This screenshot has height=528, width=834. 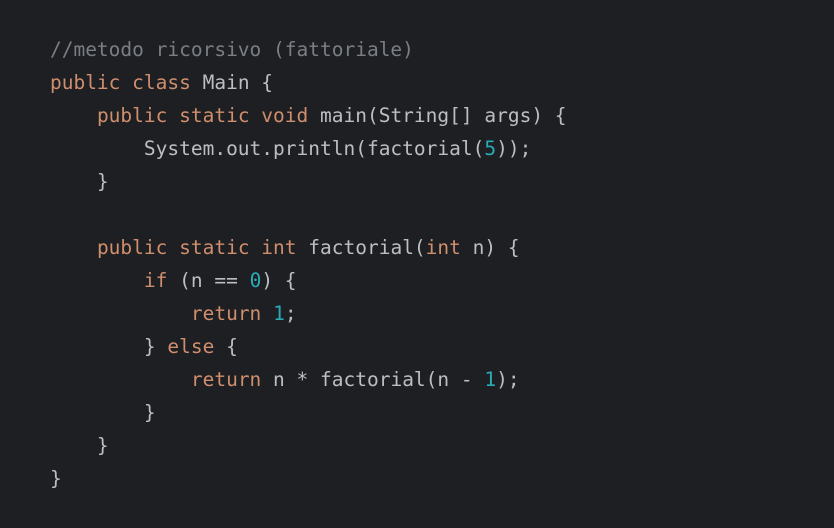 I want to click on code-keyword: int, so click(x=443, y=247).